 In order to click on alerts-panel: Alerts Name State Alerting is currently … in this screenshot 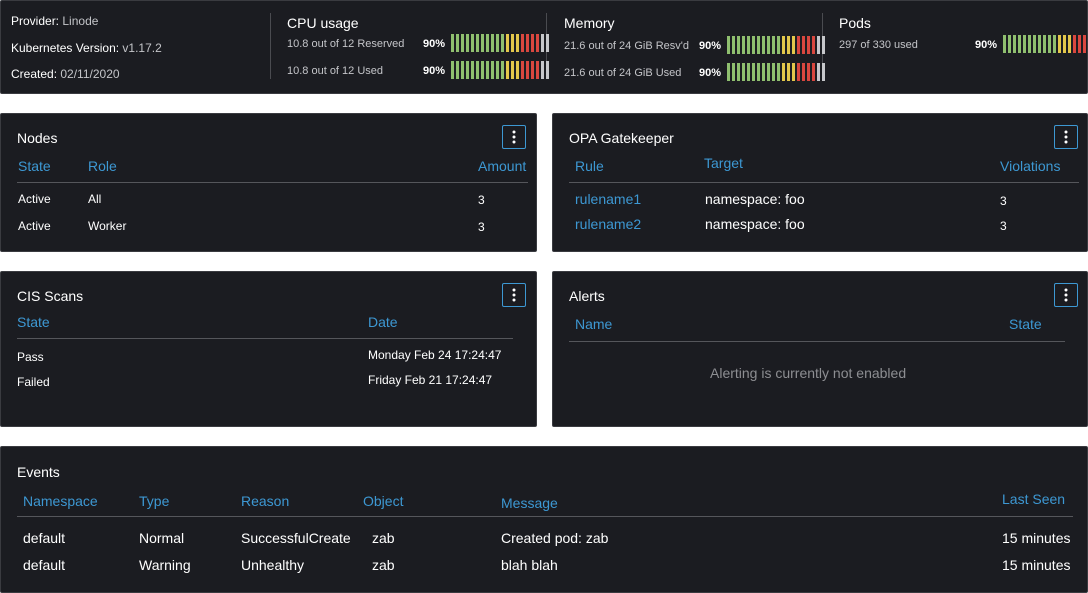, I will do `click(820, 349)`.